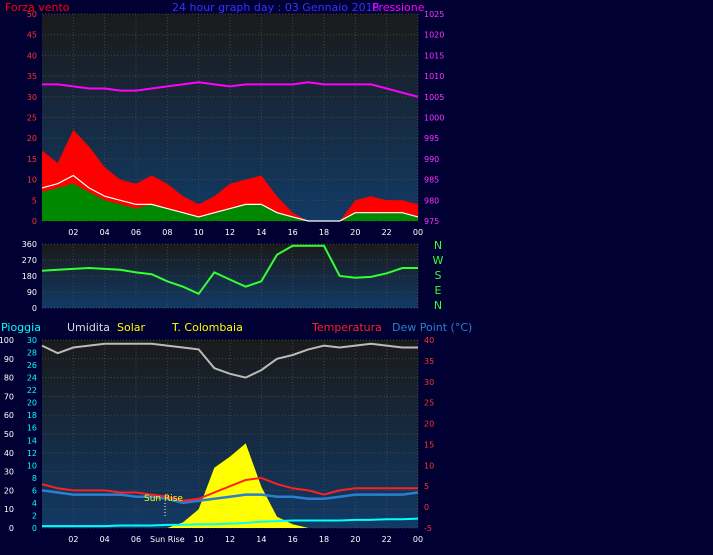 The image size is (713, 555). Describe the element at coordinates (429, 465) in the screenshot. I see `temperature-y-tick: 10` at that location.